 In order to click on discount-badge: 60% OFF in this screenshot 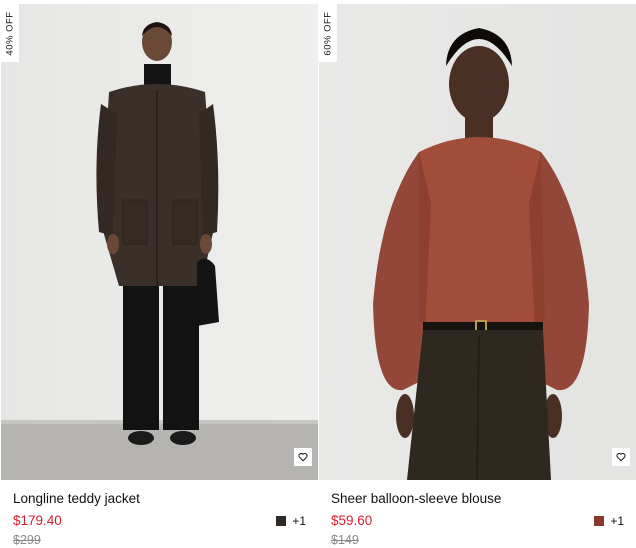, I will do `click(328, 33)`.